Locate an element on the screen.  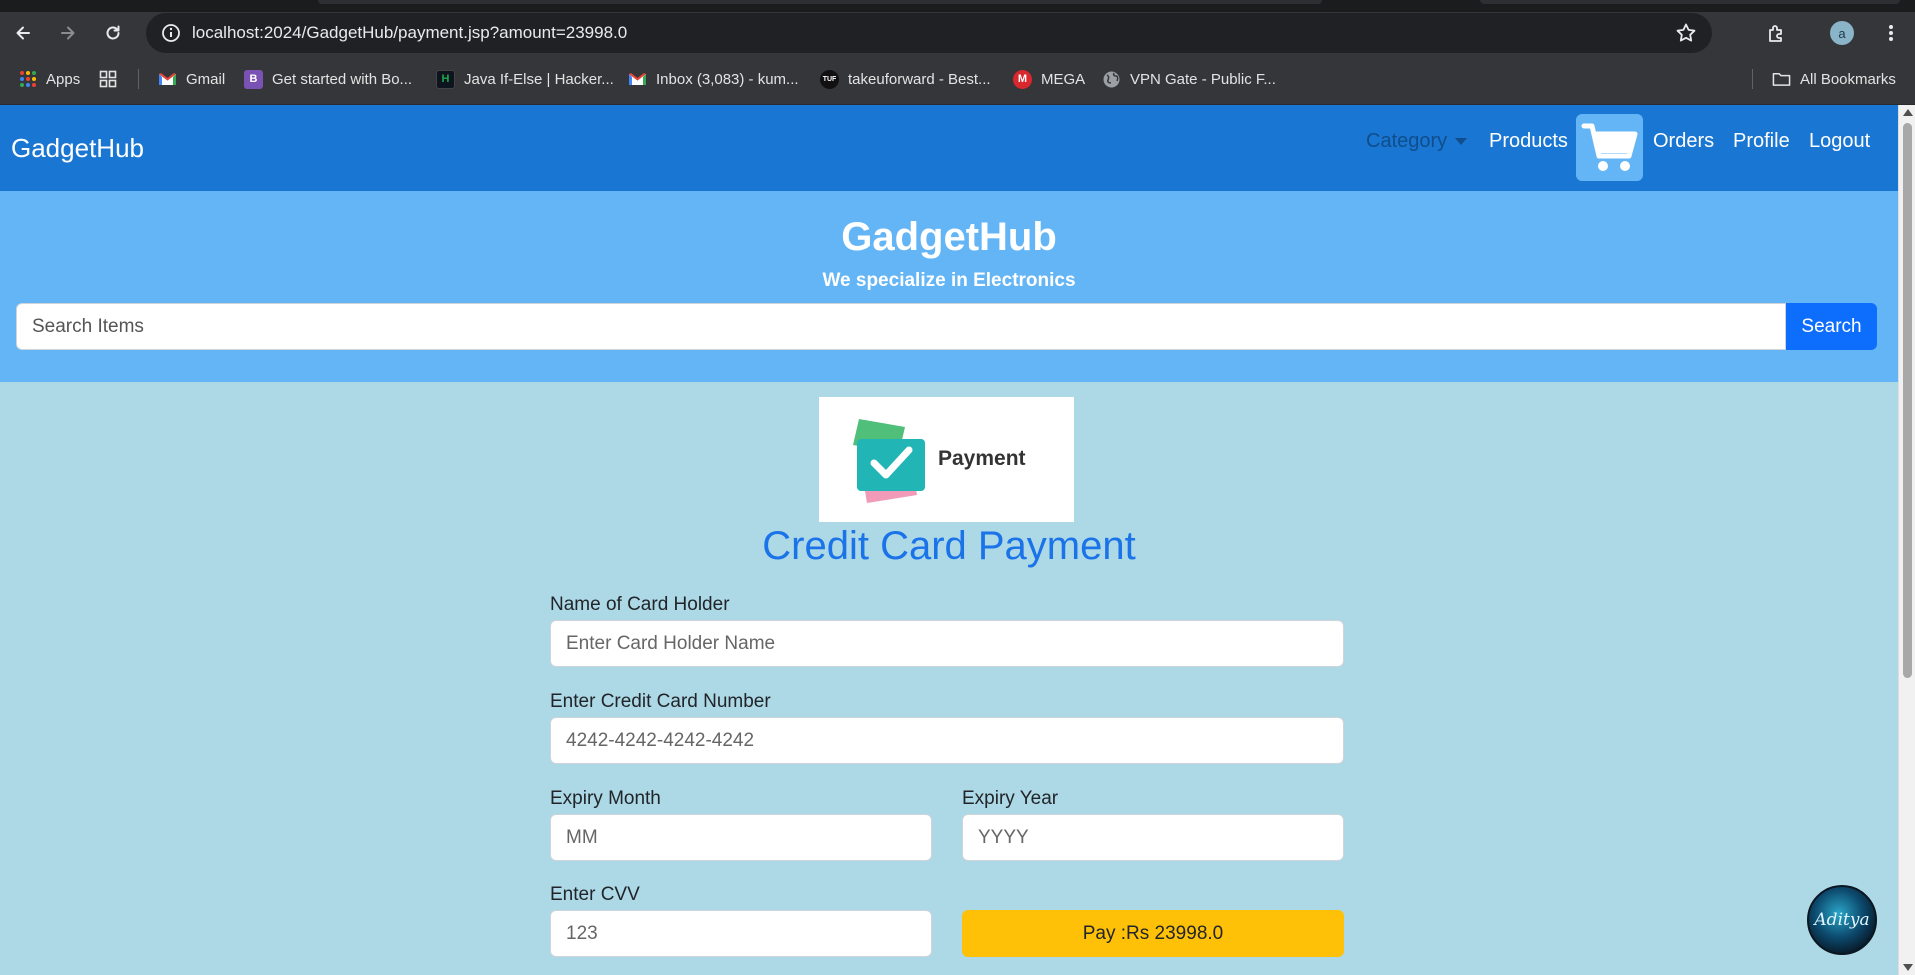
bookmark-mega: M MEGA is located at coordinates (1049, 79).